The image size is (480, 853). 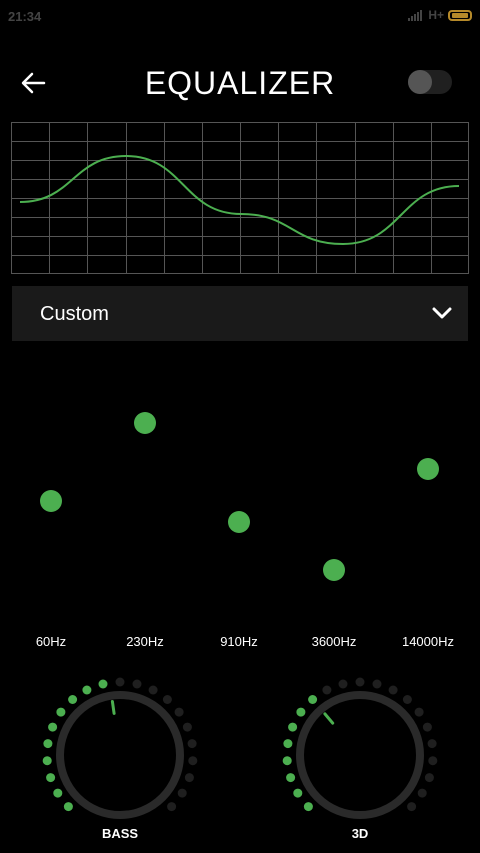 What do you see at coordinates (145, 641) in the screenshot?
I see `band-label-230hz: 230Hz` at bounding box center [145, 641].